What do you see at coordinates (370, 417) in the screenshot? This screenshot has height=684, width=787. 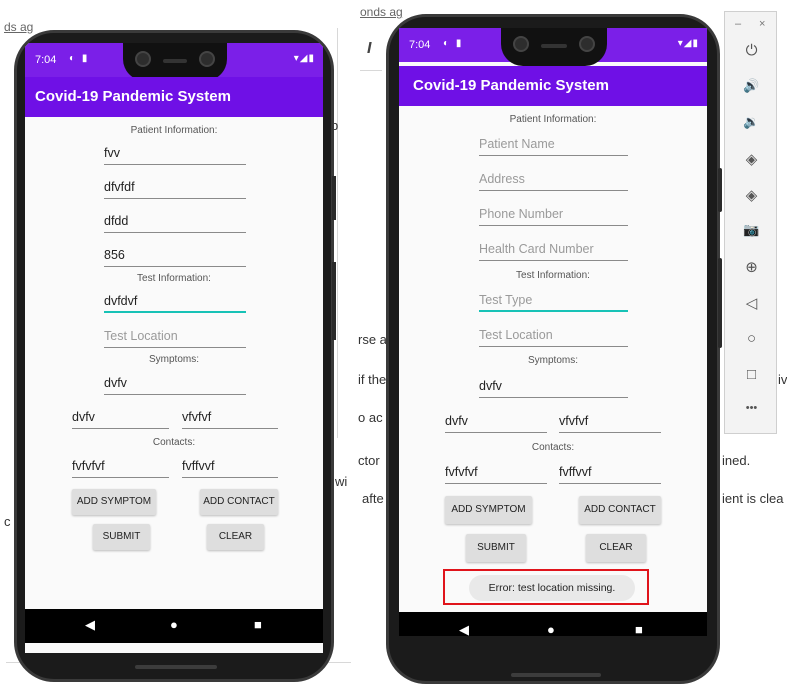 I see `bg-text-3: o ac` at bounding box center [370, 417].